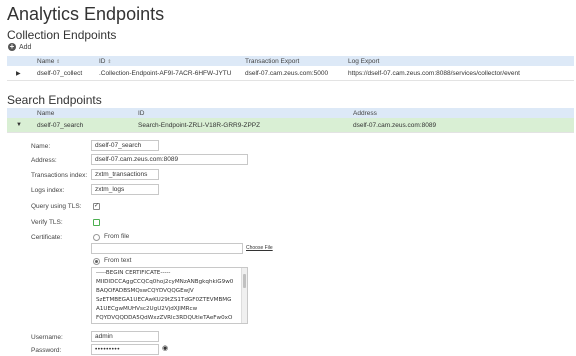  I want to click on name-input: dself-07_search, so click(125, 145).